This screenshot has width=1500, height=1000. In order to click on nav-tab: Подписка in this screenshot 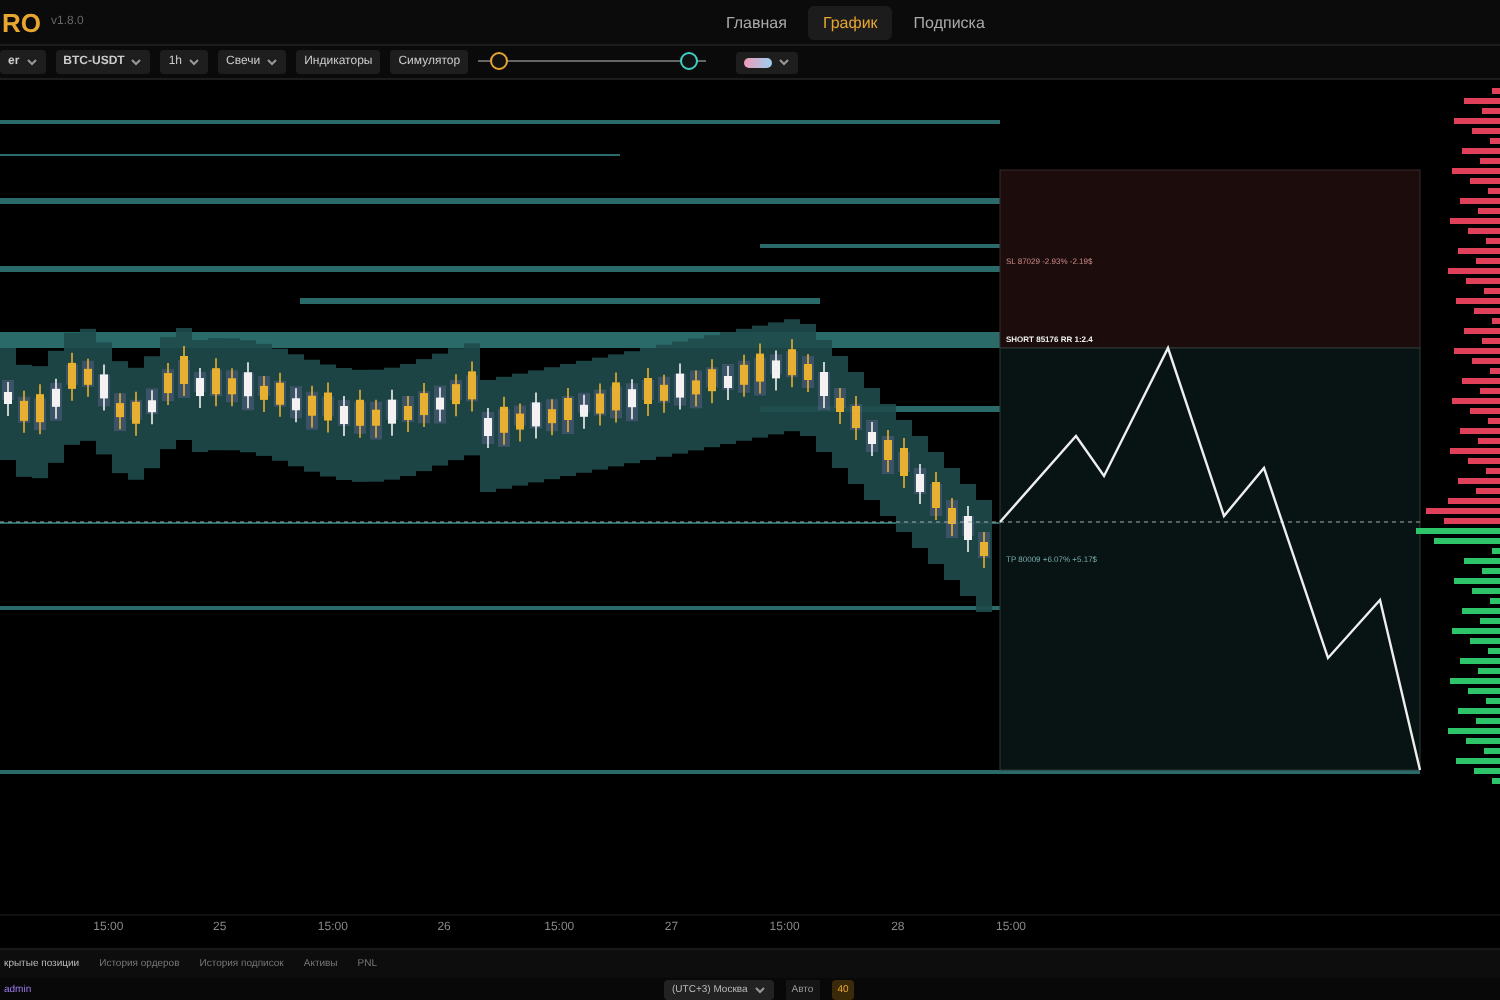, I will do `click(949, 23)`.